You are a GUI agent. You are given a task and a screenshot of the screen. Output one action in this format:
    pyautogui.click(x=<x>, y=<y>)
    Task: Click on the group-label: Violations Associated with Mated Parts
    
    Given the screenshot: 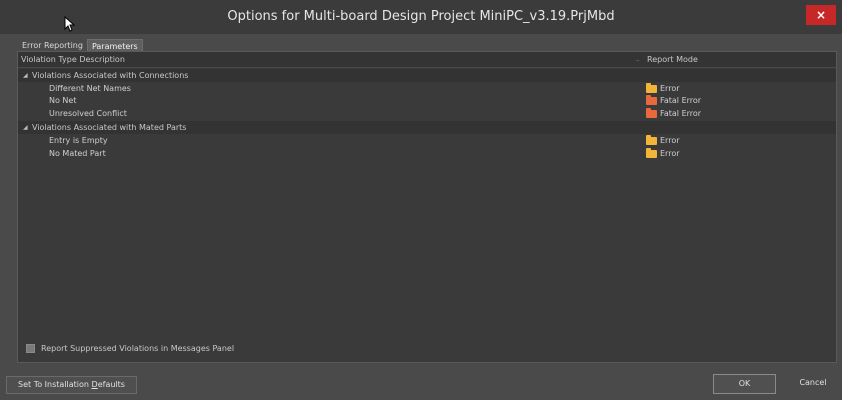 What is the action you would take?
    pyautogui.click(x=109, y=127)
    